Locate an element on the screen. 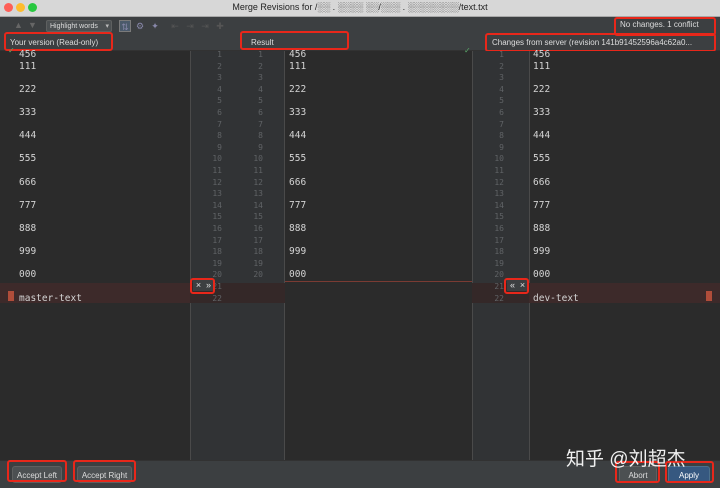 This screenshot has height=488, width=720. right-code-line: 888 is located at coordinates (542, 228).